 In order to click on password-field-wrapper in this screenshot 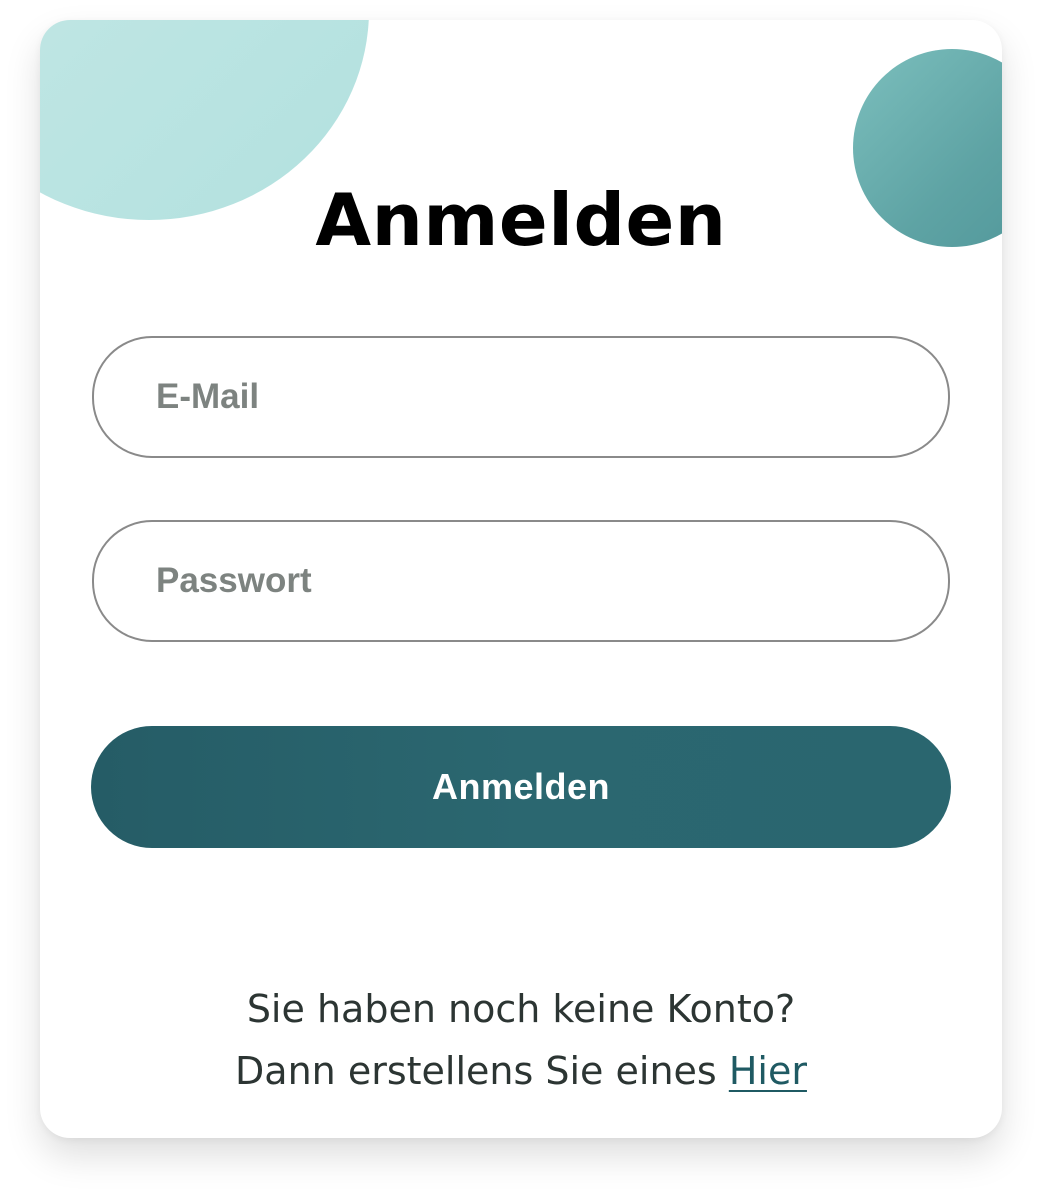, I will do `click(521, 581)`.